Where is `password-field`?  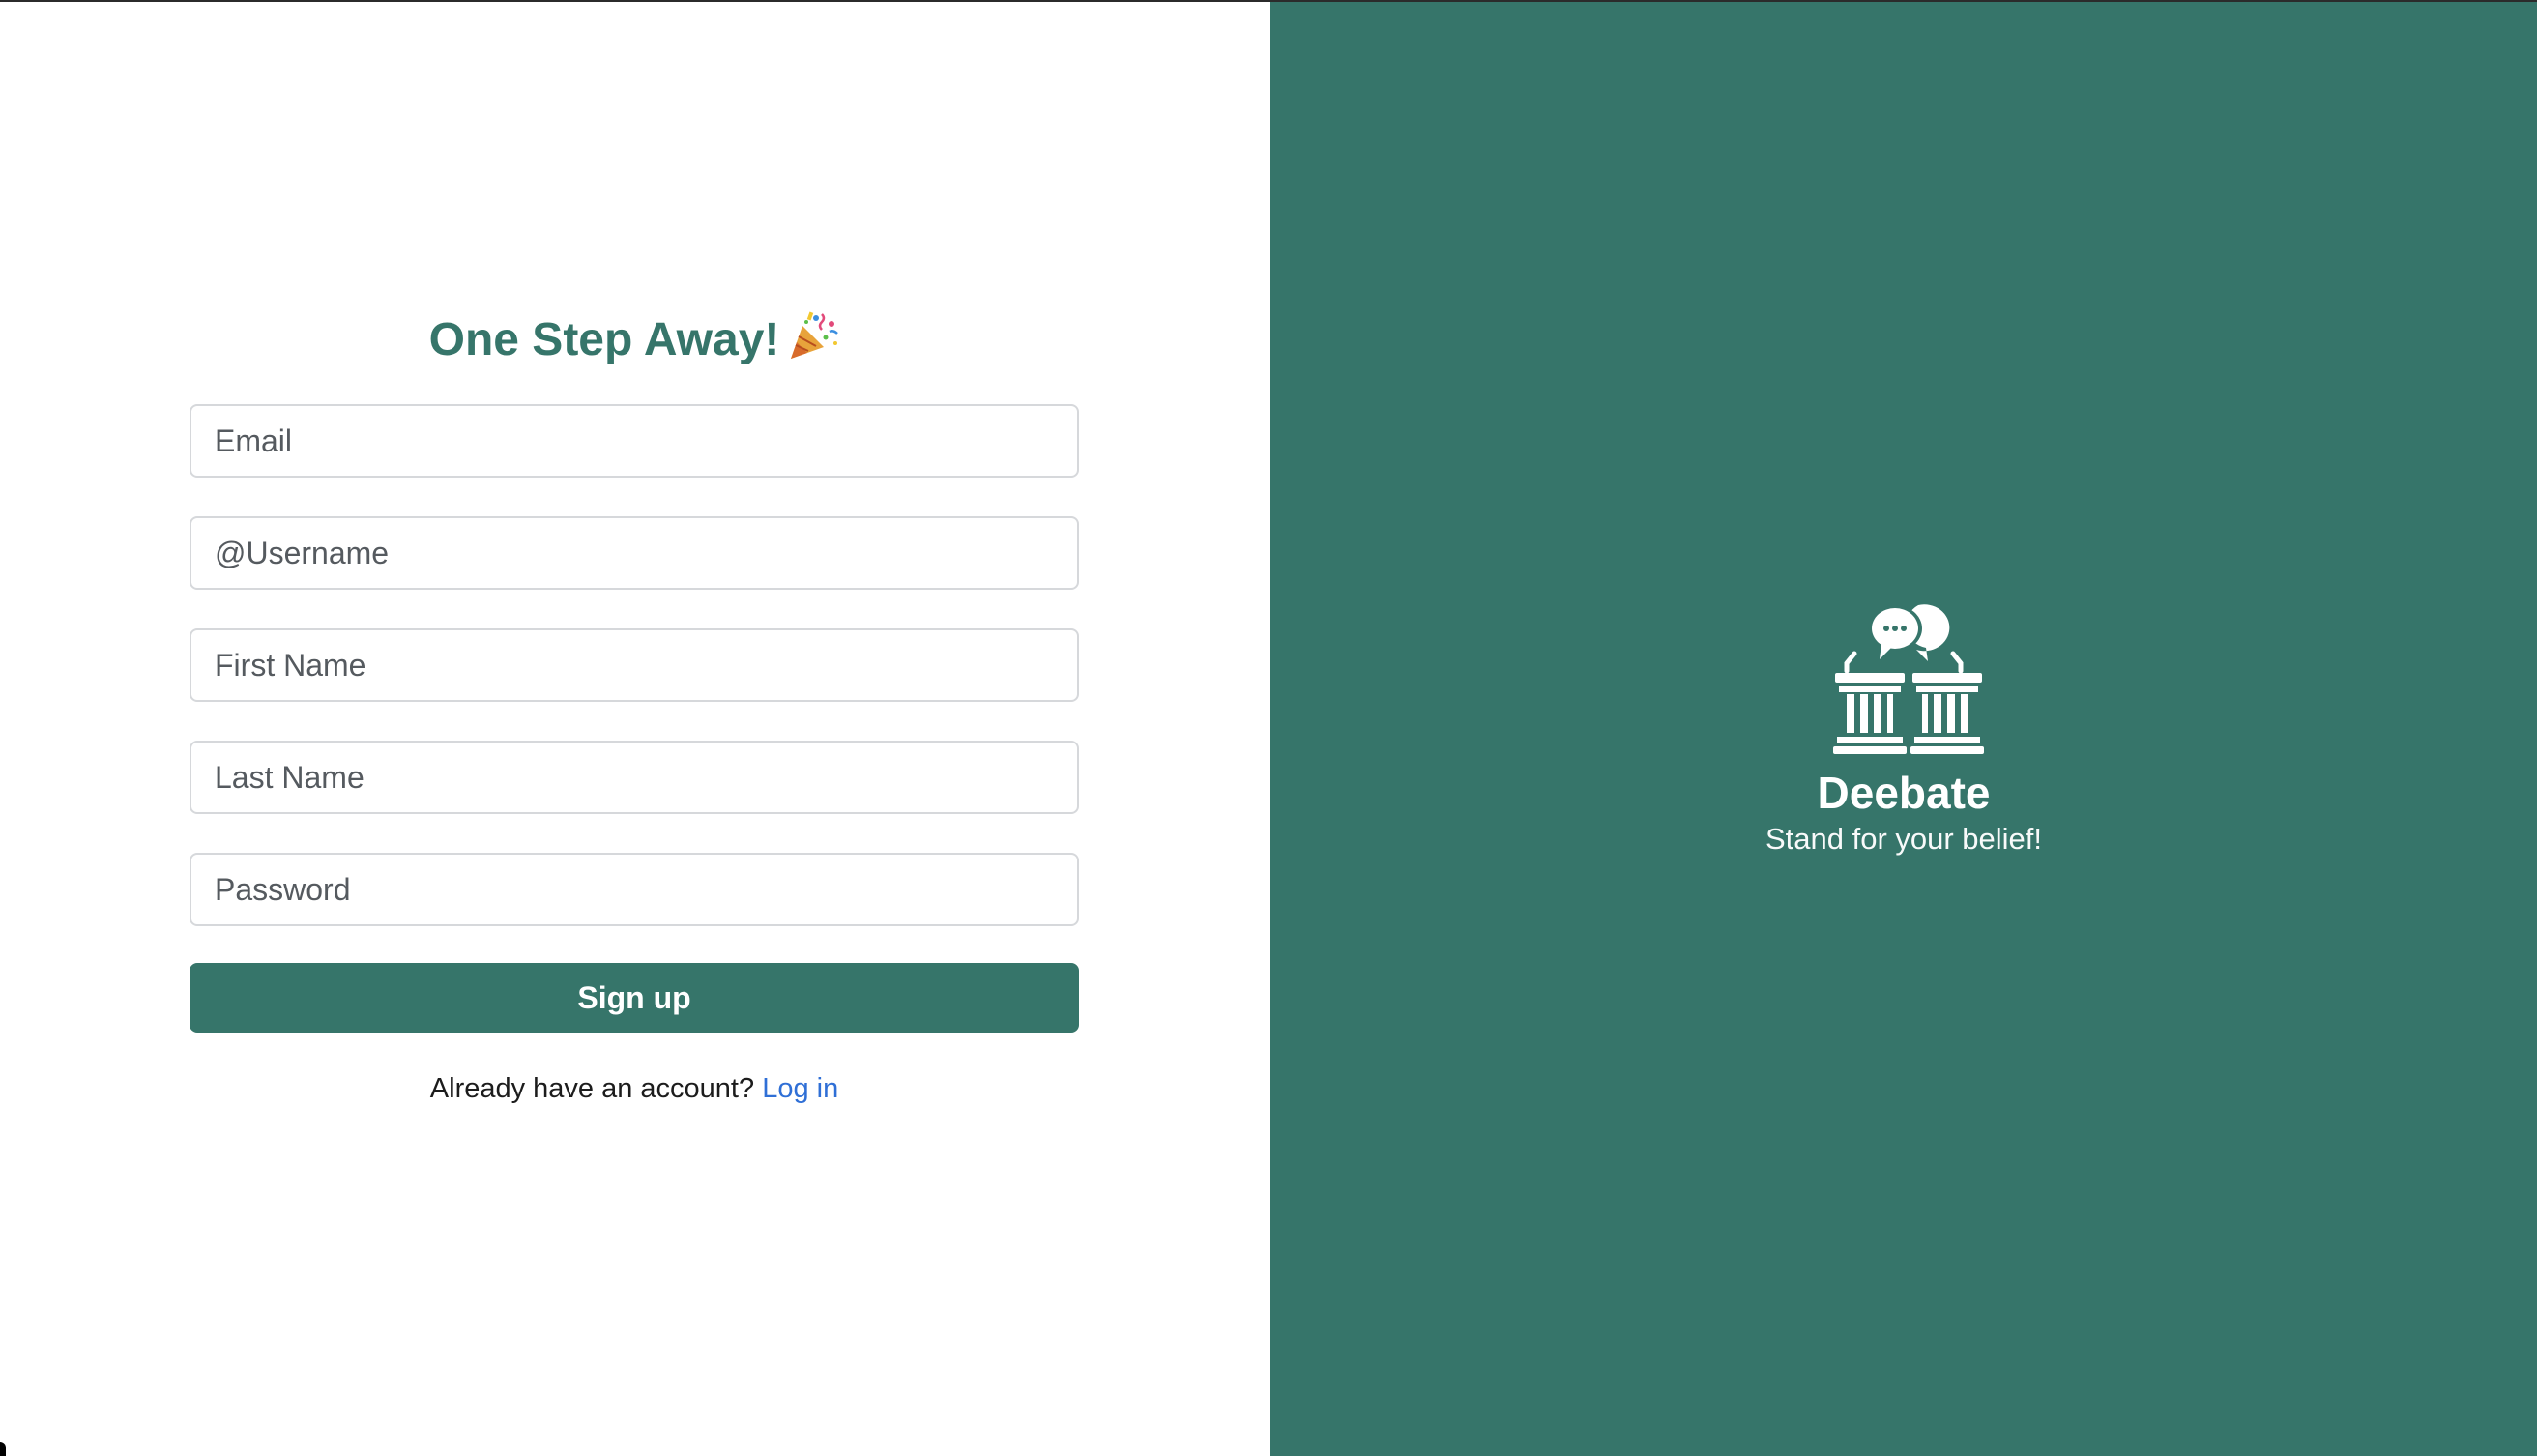 password-field is located at coordinates (634, 890).